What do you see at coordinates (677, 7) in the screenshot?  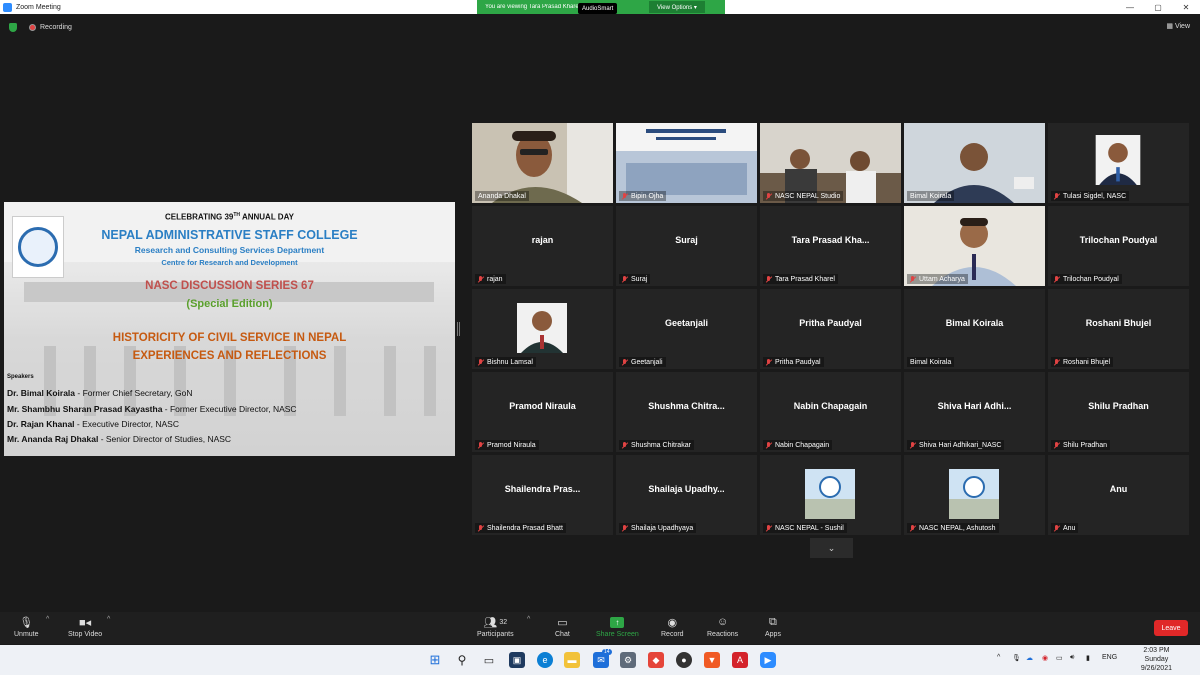 I see `view-options-button: View Options ▾` at bounding box center [677, 7].